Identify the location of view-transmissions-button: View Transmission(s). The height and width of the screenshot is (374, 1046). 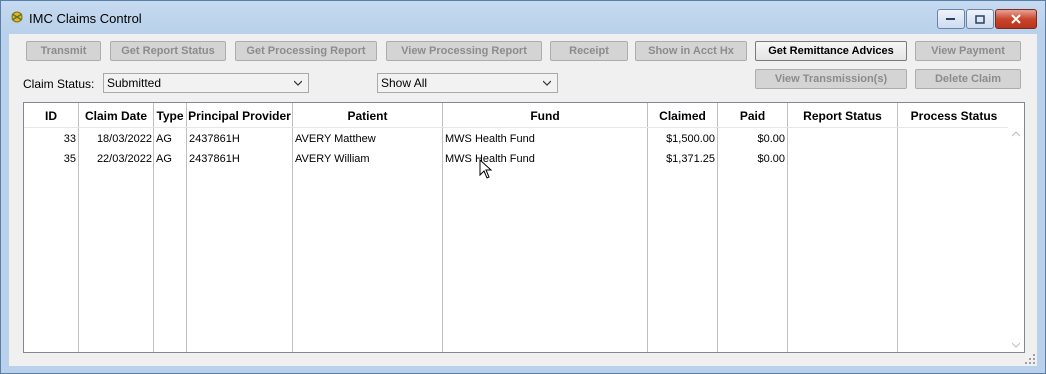
(831, 79).